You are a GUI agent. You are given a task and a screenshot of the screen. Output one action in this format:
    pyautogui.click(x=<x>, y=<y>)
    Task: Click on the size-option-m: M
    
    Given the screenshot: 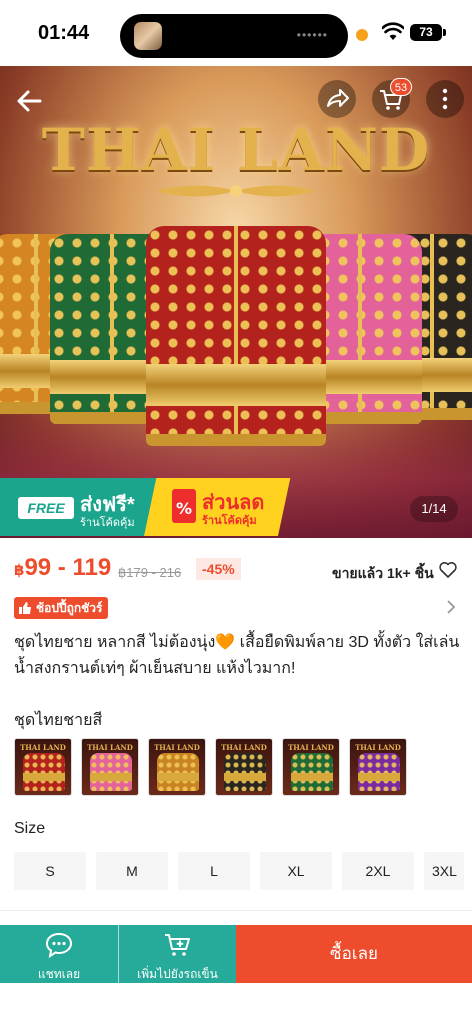 What is the action you would take?
    pyautogui.click(x=132, y=871)
    